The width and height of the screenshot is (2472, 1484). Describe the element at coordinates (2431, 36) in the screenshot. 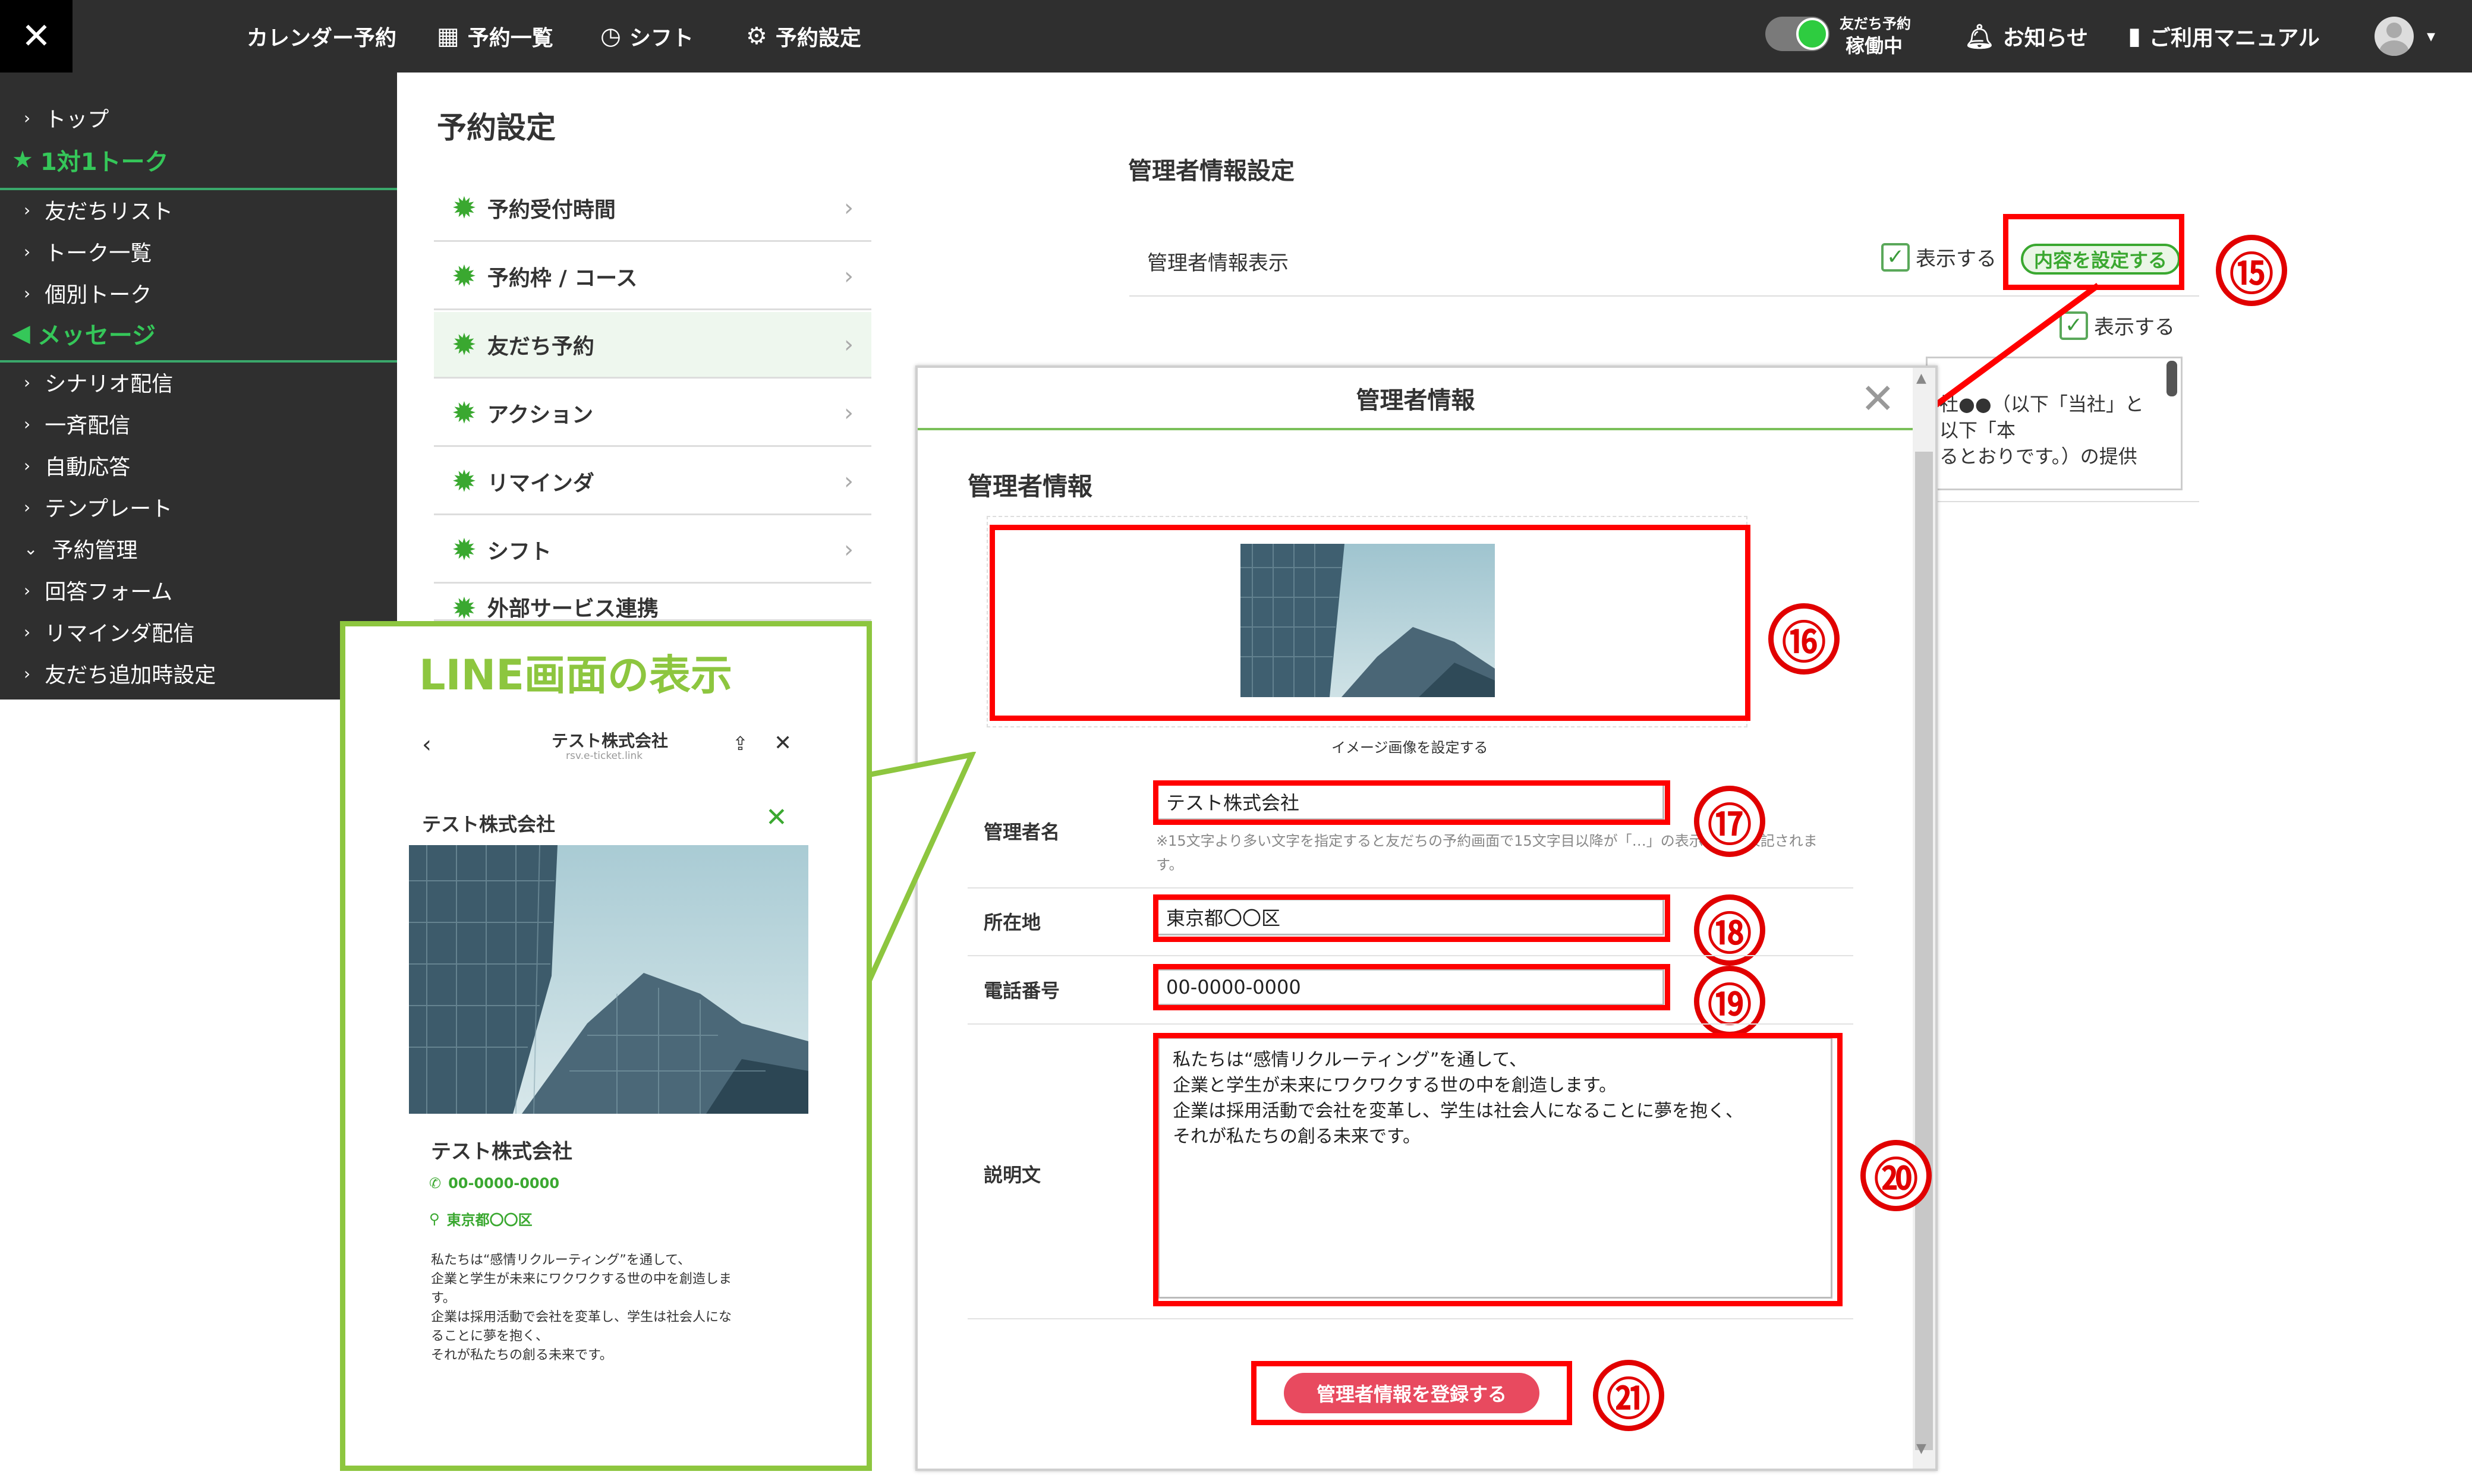

I see `chevron-down-icon: ▾` at that location.